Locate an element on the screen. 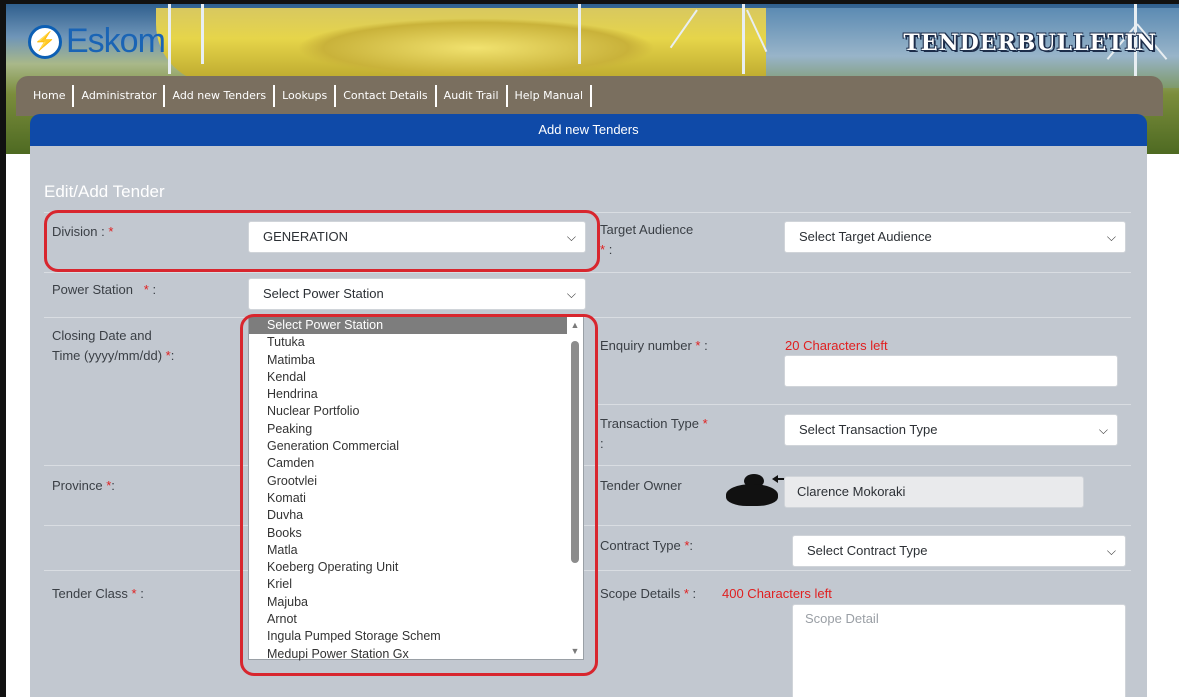  scope-details-counter: 400 Characters left is located at coordinates (777, 593).